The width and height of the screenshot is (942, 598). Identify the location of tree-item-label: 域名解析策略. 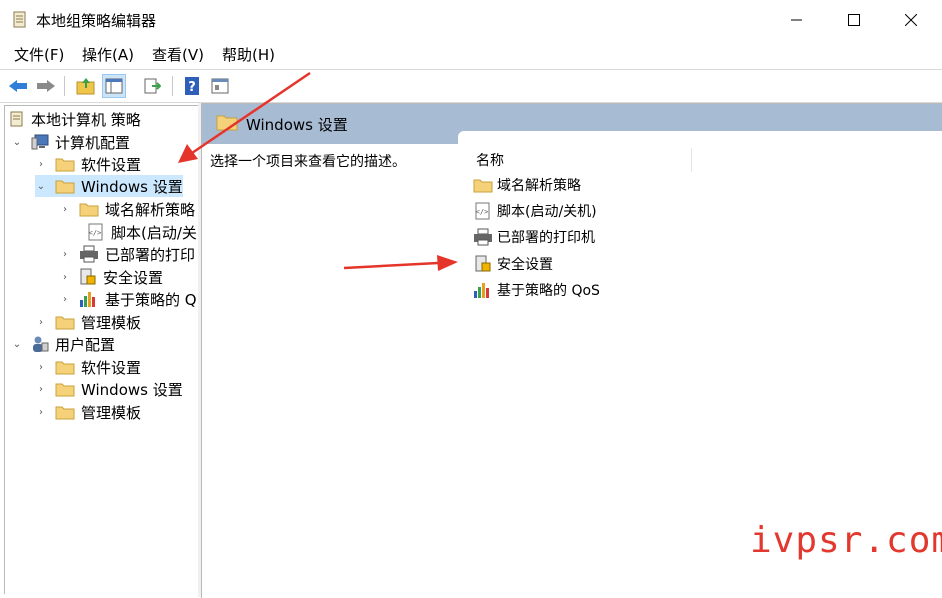
(150, 209).